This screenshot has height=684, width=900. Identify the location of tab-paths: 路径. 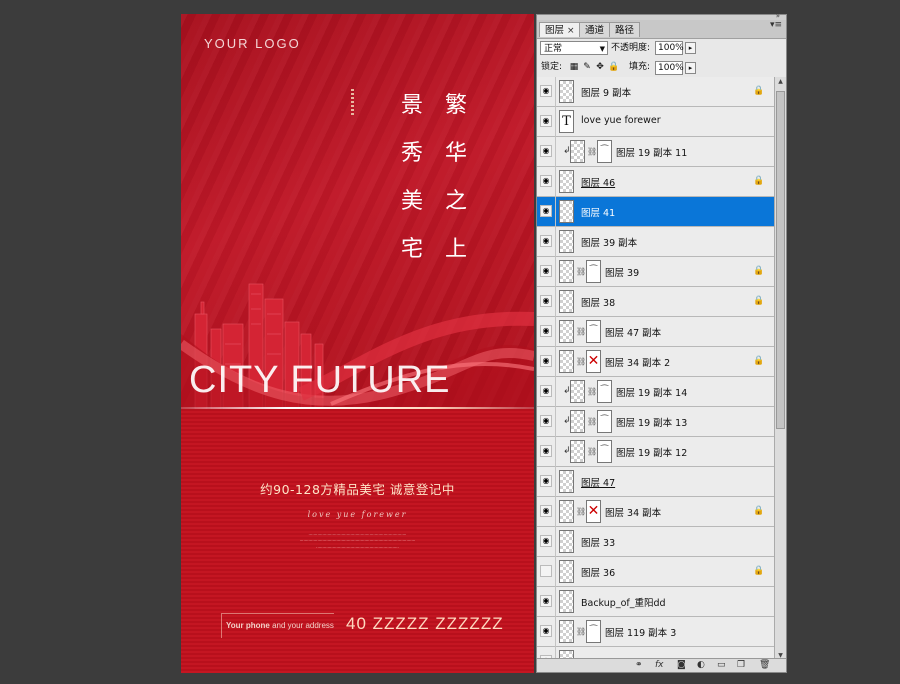
(625, 29).